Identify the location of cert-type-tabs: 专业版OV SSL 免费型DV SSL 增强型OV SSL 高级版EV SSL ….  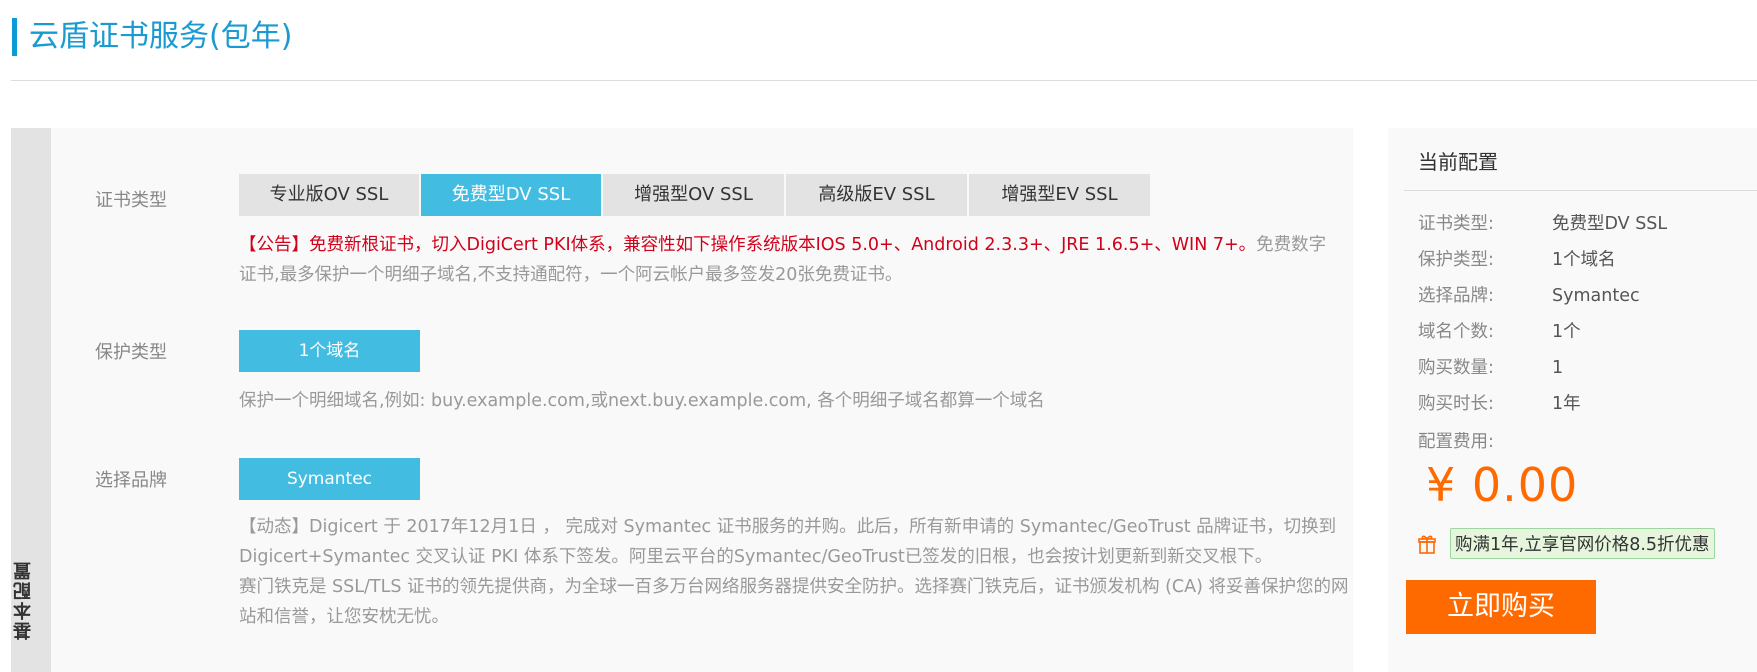
(694, 195).